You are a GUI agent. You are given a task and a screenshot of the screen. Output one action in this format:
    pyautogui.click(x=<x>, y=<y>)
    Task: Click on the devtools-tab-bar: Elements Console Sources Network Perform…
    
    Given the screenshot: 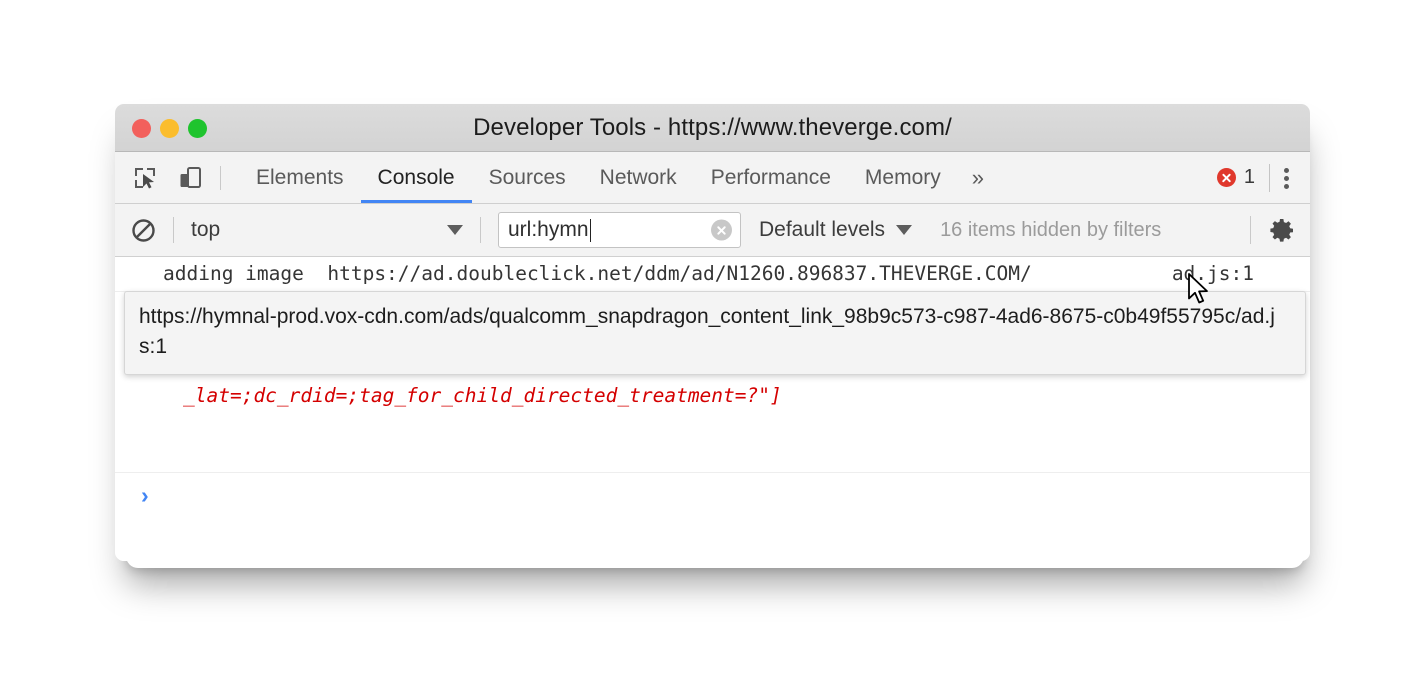 What is the action you would take?
    pyautogui.click(x=712, y=178)
    